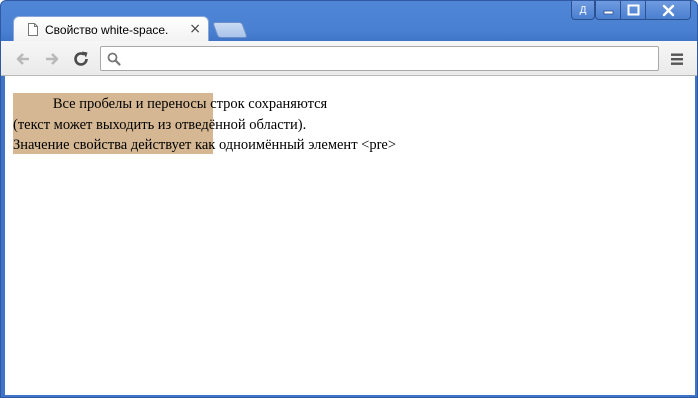 The width and height of the screenshot is (698, 398). What do you see at coordinates (583, 10) in the screenshot?
I see `profile-button: Д` at bounding box center [583, 10].